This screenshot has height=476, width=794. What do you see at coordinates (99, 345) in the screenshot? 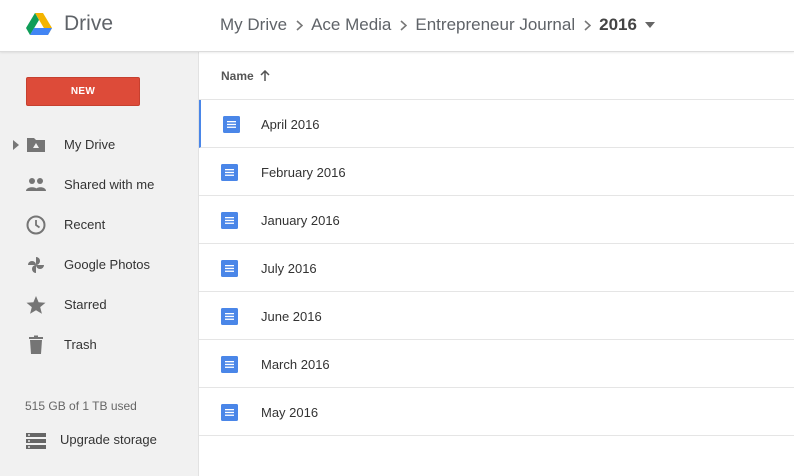
I see `sidebar-item-trash: Trash` at bounding box center [99, 345].